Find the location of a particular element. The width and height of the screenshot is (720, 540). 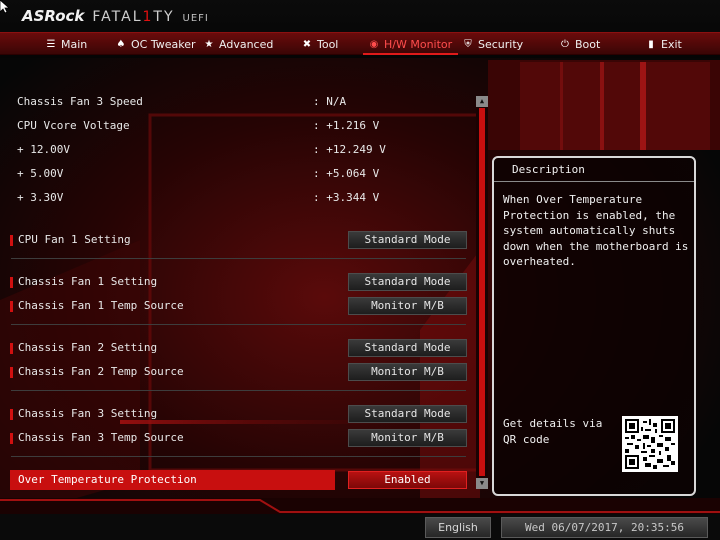

rocket-icon: ♠ is located at coordinates (121, 44).